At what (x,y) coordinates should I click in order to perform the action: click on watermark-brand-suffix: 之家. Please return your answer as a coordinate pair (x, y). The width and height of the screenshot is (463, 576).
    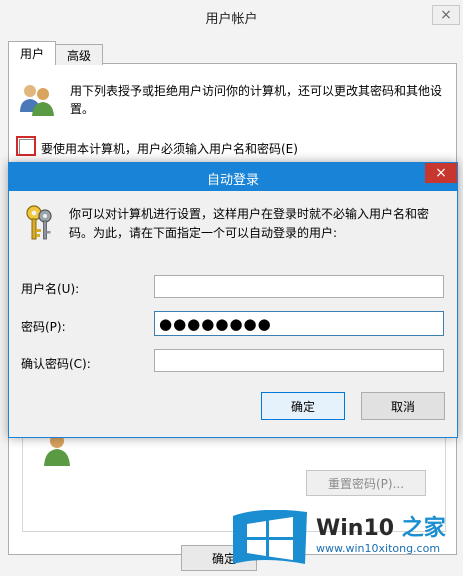
    Looking at the image, I should click on (423, 528).